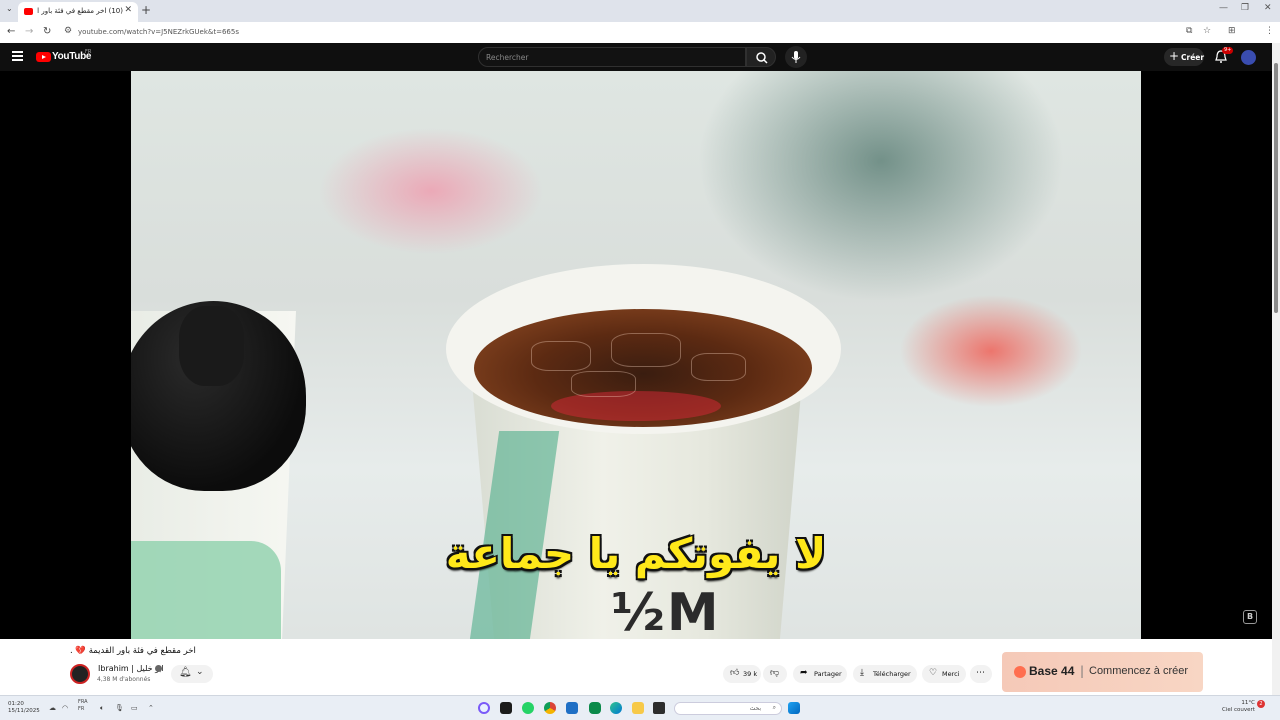  Describe the element at coordinates (131, 668) in the screenshot. I see `channel-name: Ibrahim | ابو خليل` at that location.